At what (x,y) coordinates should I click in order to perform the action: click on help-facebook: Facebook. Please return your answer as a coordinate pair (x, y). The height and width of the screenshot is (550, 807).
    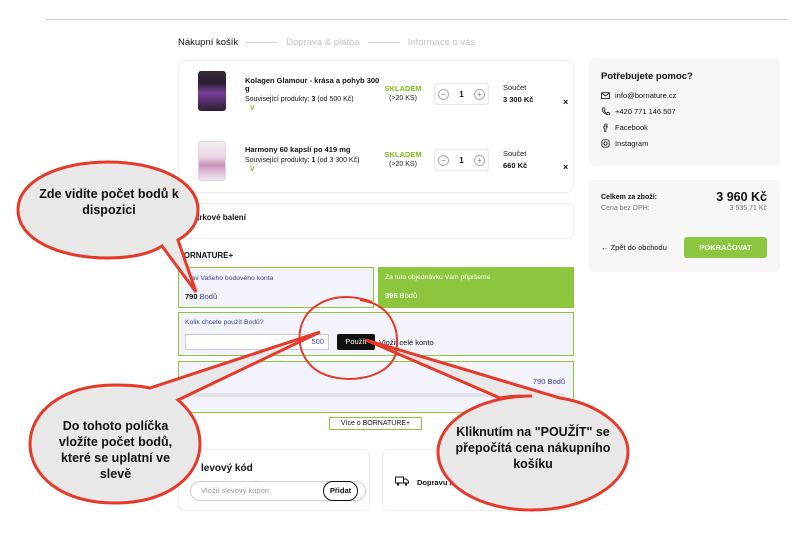
    Looking at the image, I should click on (624, 127).